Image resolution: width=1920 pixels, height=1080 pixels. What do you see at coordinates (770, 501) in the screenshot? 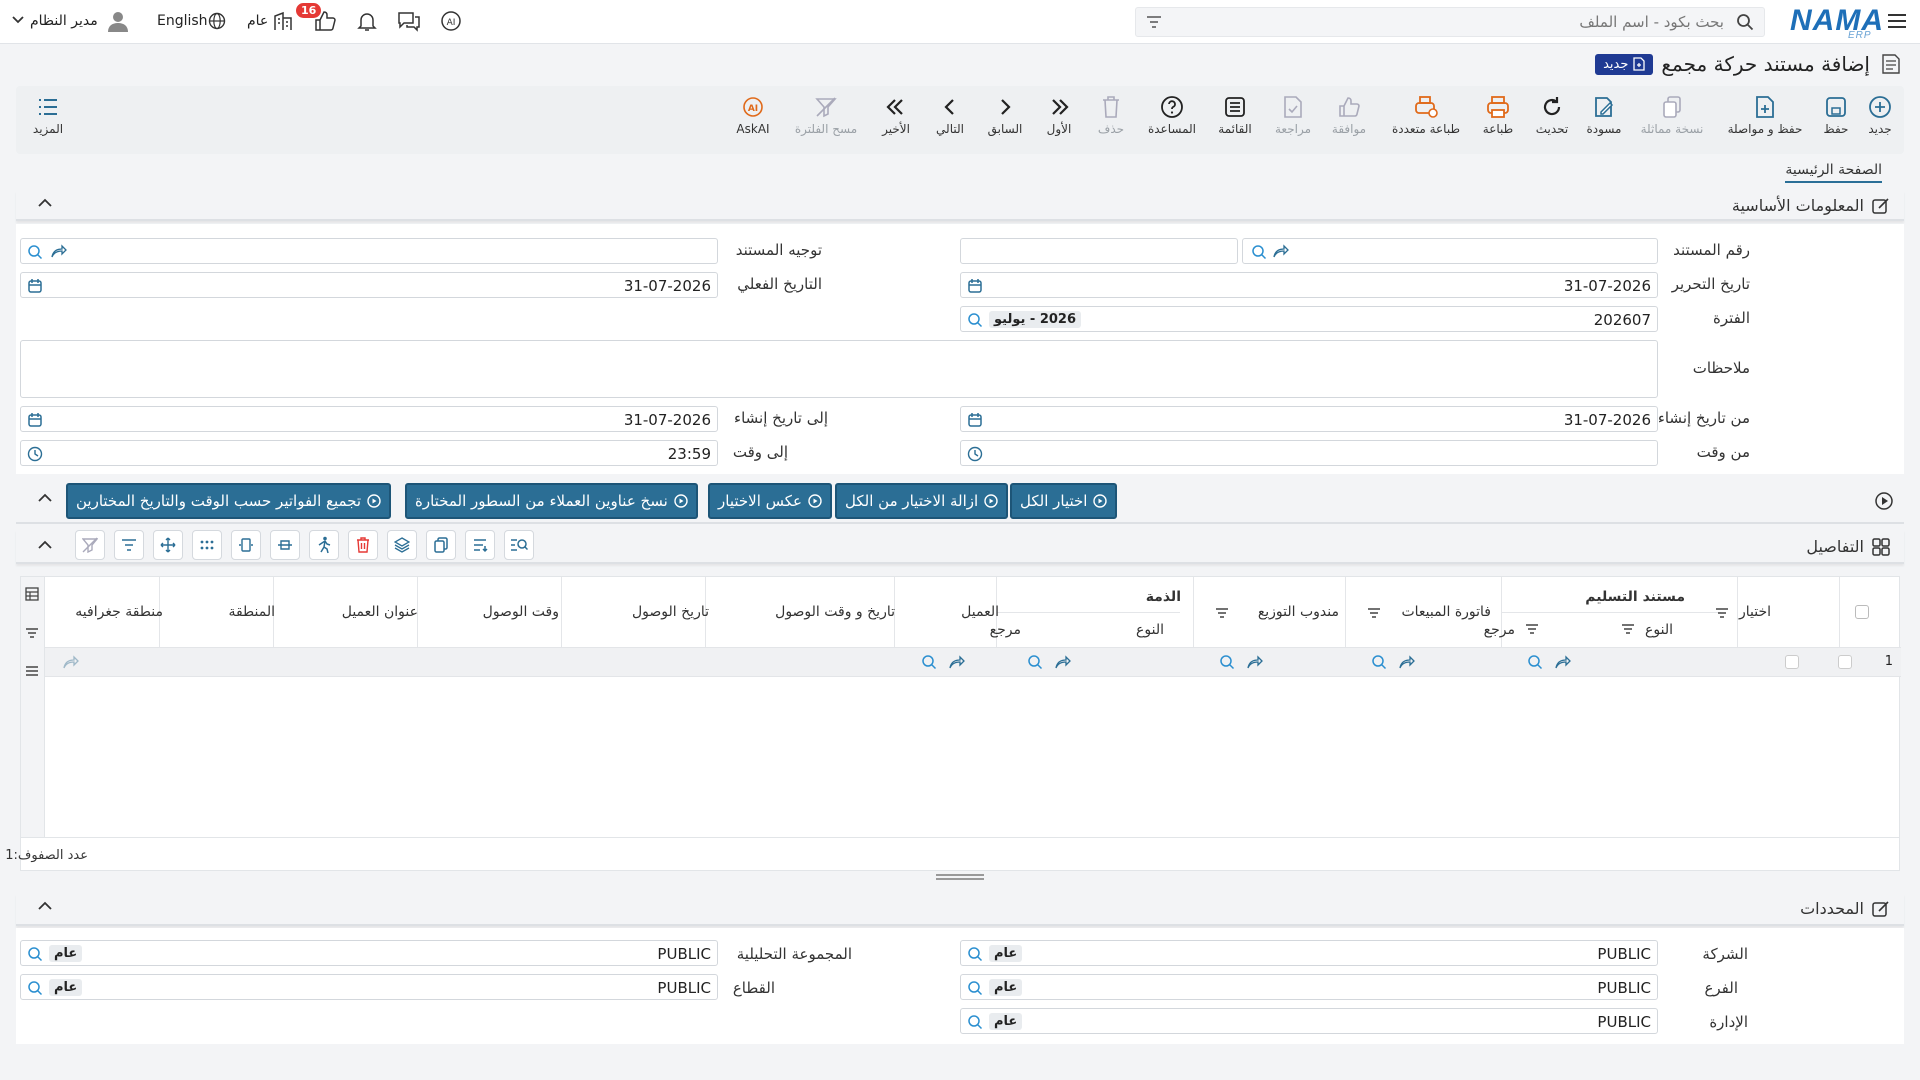
I see `invert-selection-button: عكس الاختيار` at bounding box center [770, 501].